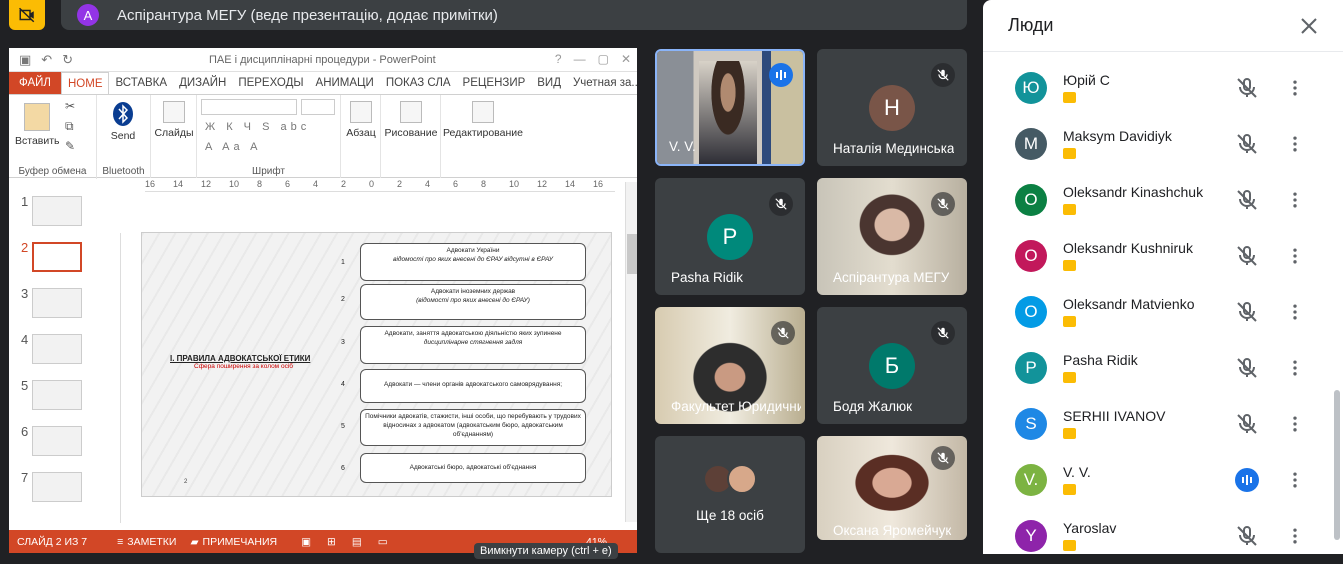 This screenshot has width=1343, height=564. What do you see at coordinates (270, 83) in the screenshot?
I see `tab-transitions: ПЕРЕХОДЫ` at bounding box center [270, 83].